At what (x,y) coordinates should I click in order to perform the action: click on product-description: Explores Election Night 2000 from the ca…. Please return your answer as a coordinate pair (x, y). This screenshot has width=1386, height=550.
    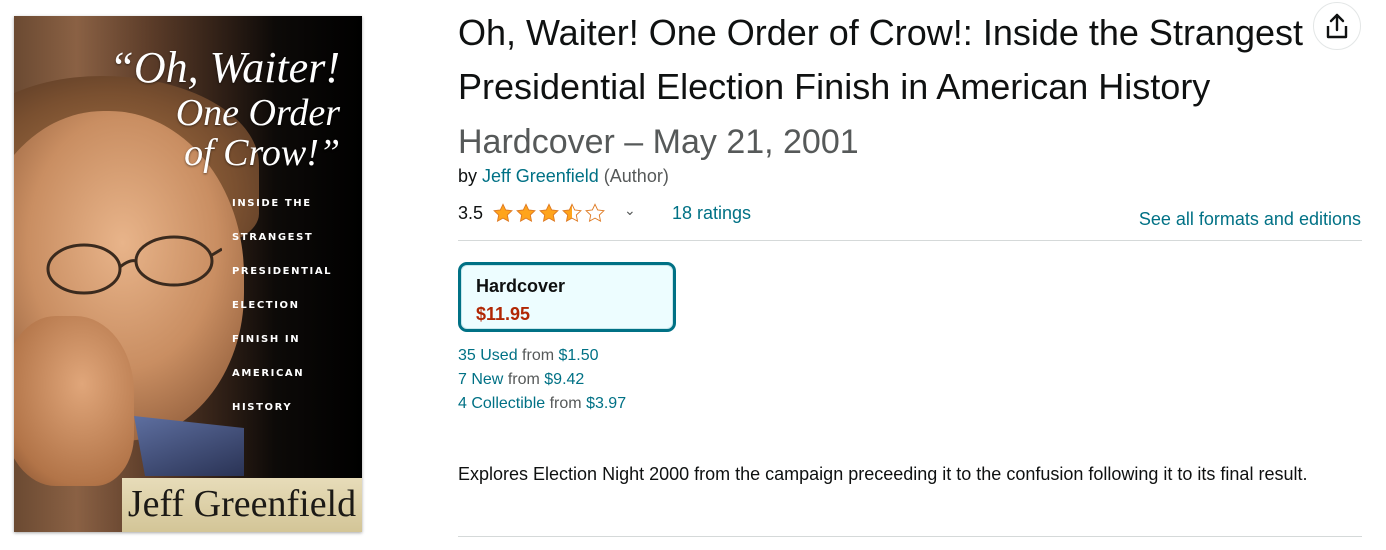
    Looking at the image, I should click on (883, 474).